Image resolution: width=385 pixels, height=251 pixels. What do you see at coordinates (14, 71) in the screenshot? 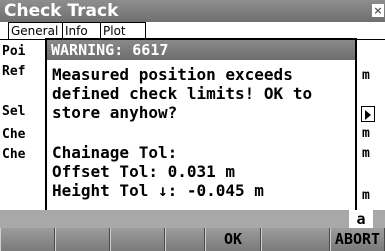
I see `field-label-reference: Ref` at bounding box center [14, 71].